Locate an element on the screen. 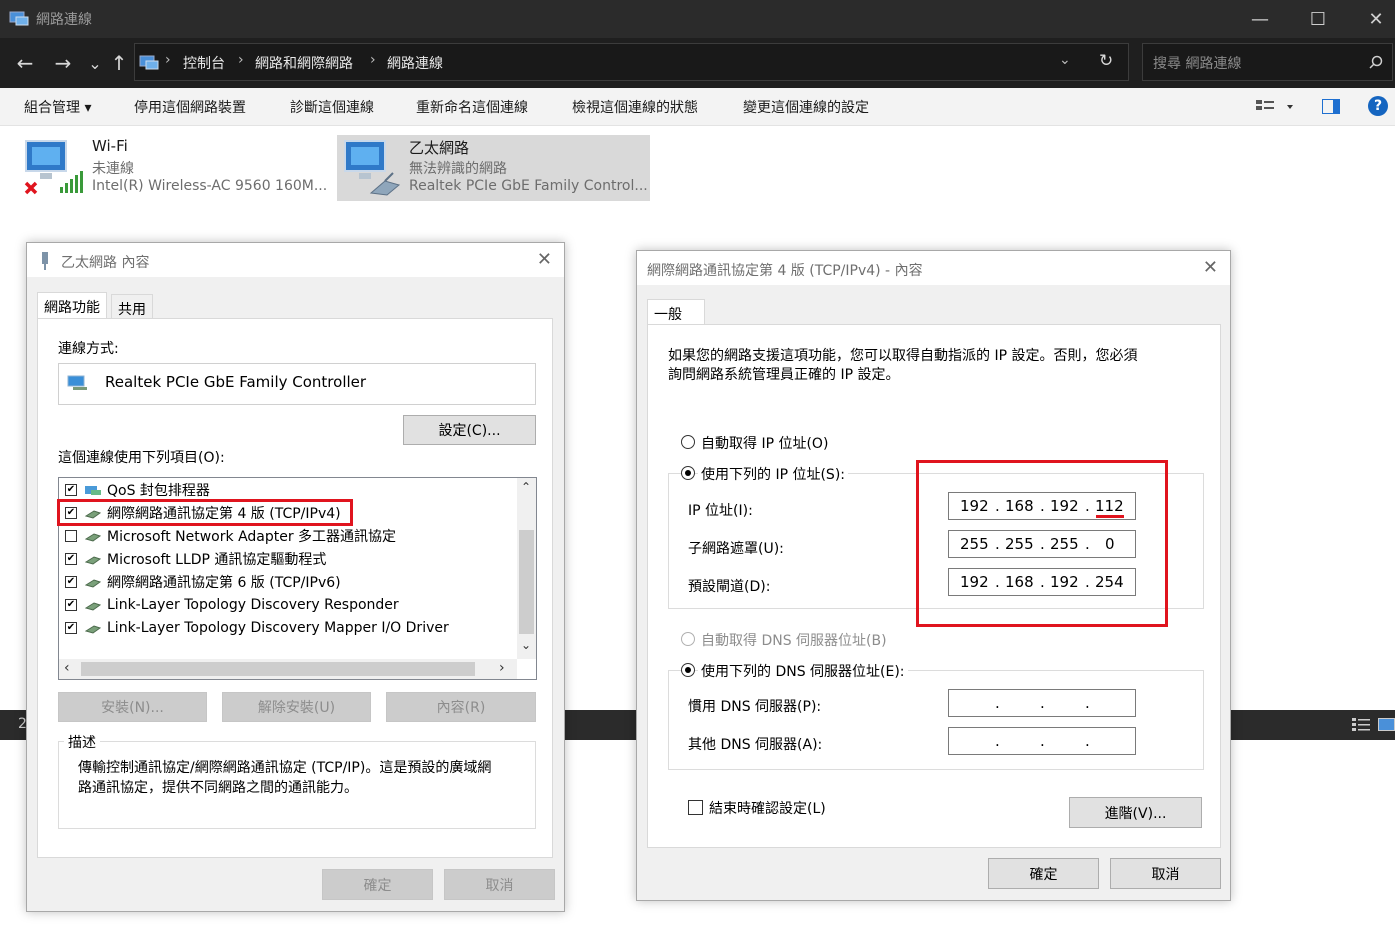 This screenshot has height=938, width=1395. list-item: ✔ 網際網路通訊協定第 6 版 (TCP/IPv6) is located at coordinates (285, 582).